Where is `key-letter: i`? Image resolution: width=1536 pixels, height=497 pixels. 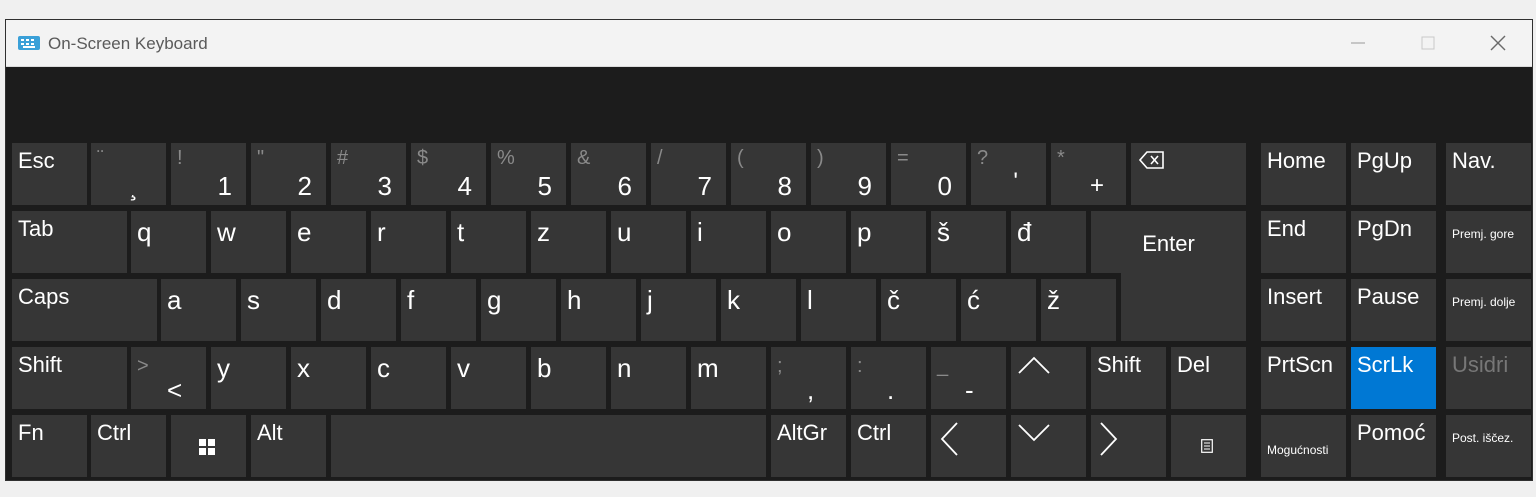
key-letter: i is located at coordinates (728, 242).